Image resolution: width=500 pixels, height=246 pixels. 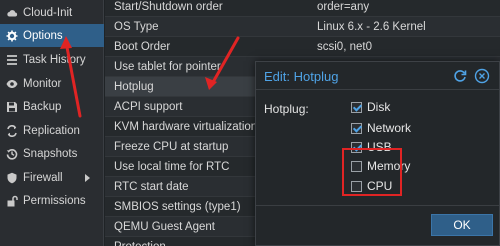 What do you see at coordinates (482, 76) in the screenshot?
I see `close-icon` at bounding box center [482, 76].